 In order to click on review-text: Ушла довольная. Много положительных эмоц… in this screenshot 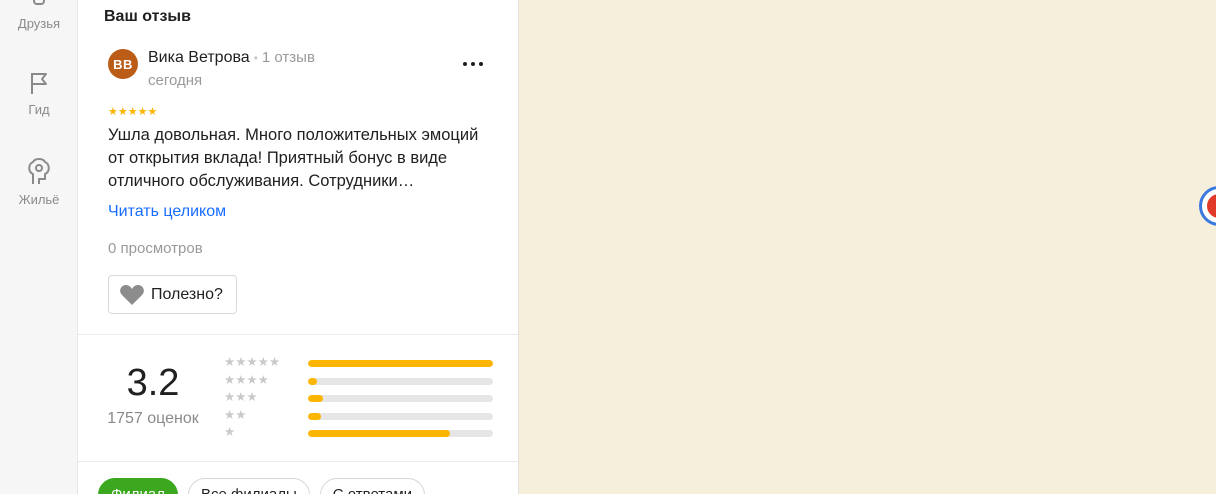, I will do `click(293, 158)`.